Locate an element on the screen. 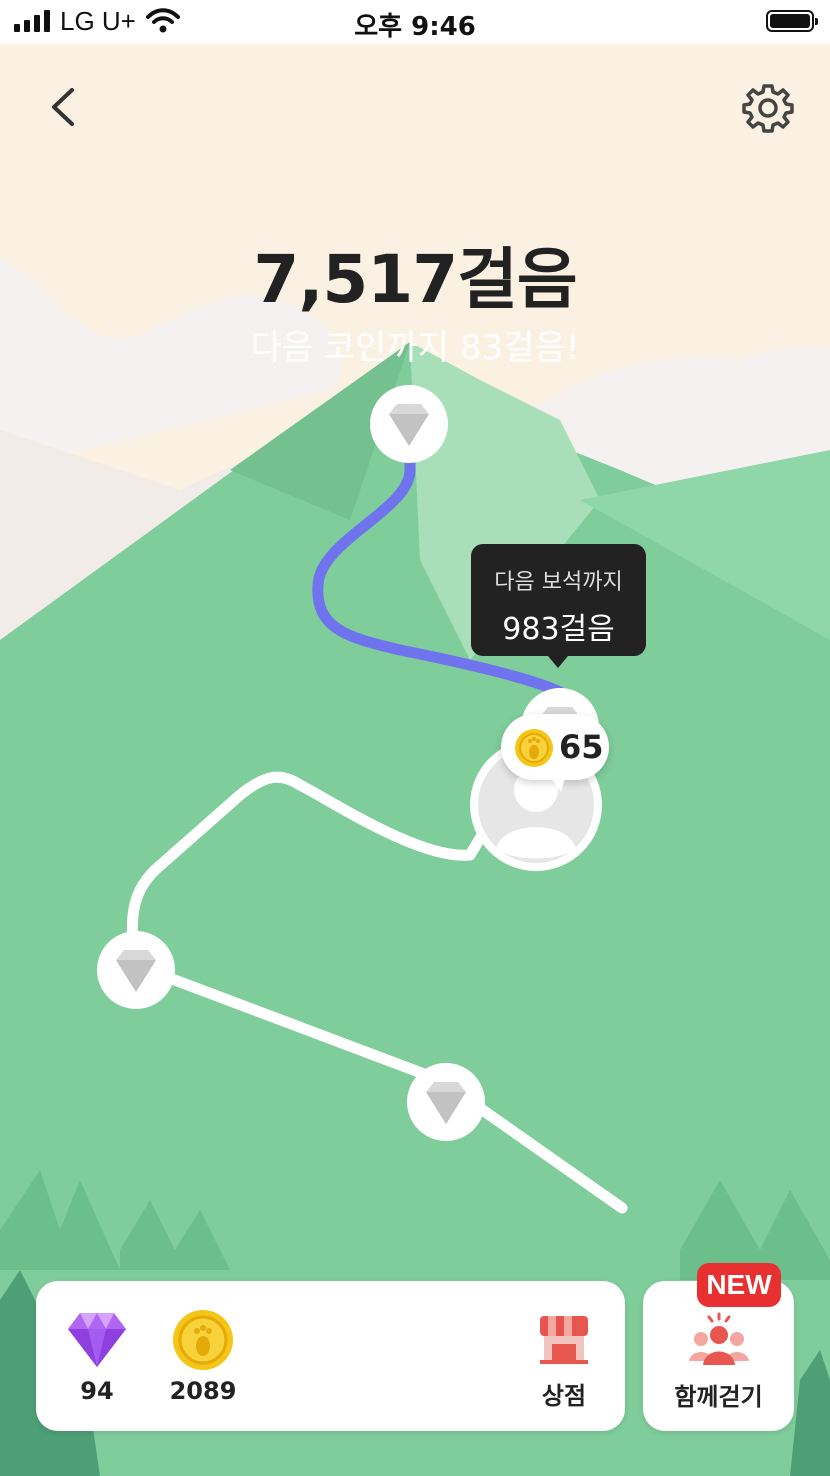 This screenshot has width=830, height=1476. status-bar: LG U+ 오후 9:46 is located at coordinates (415, 22).